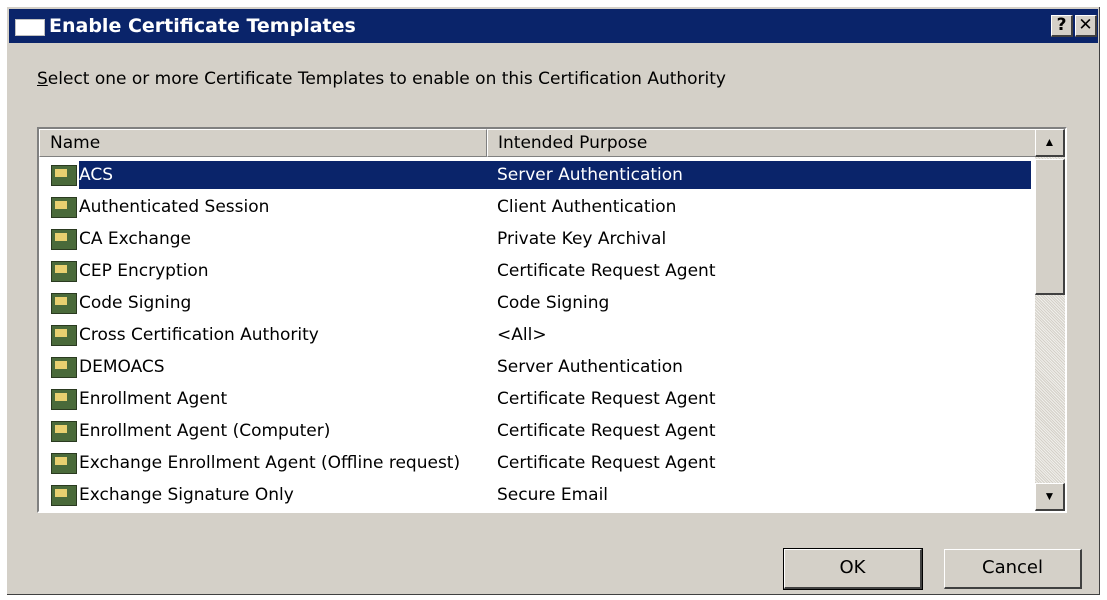 The image size is (1107, 600). What do you see at coordinates (122, 367) in the screenshot?
I see `template-name-cell: DEMOACS` at bounding box center [122, 367].